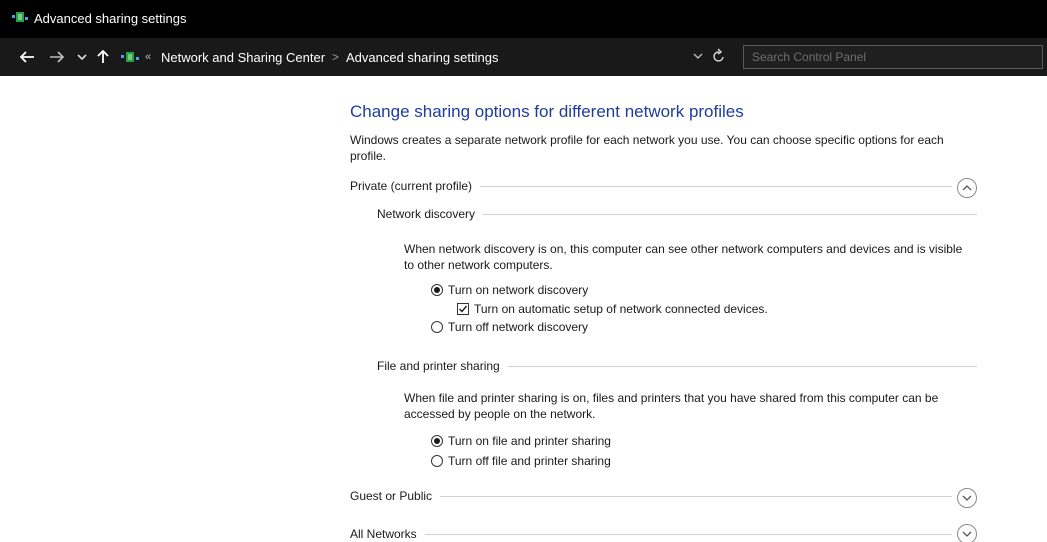 This screenshot has width=1047, height=542. I want to click on search-input, so click(892, 57).